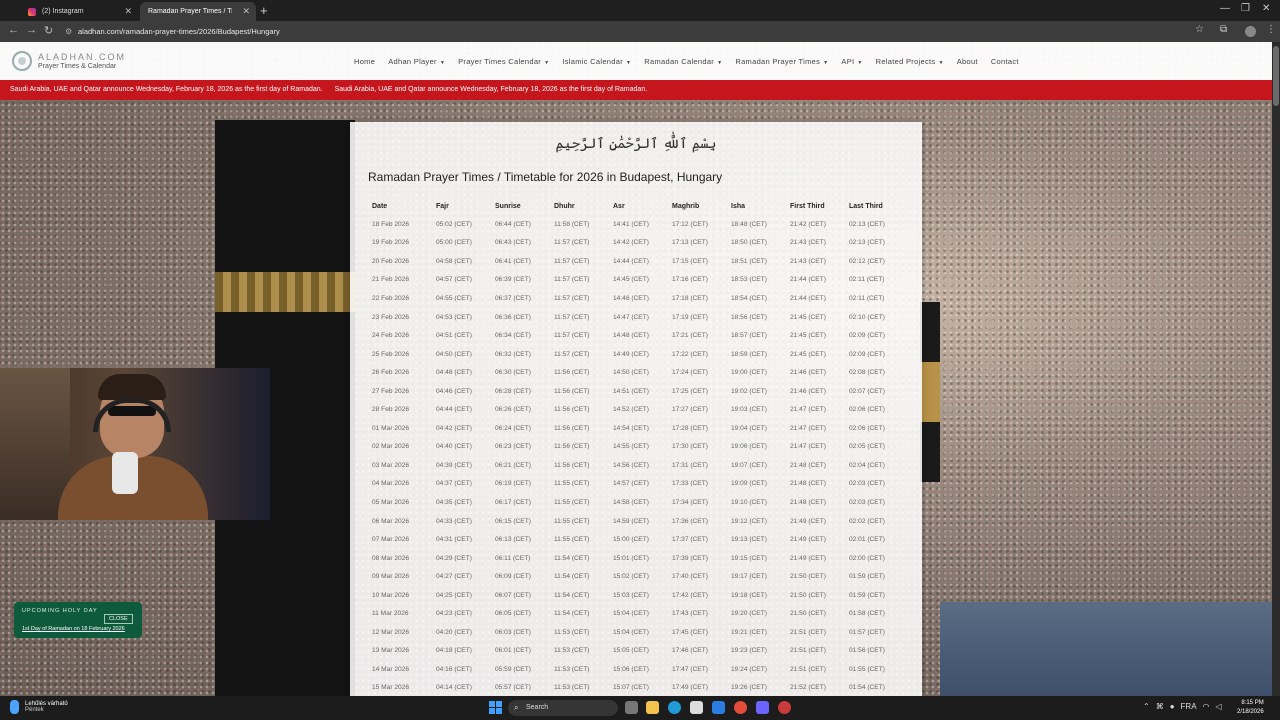 The height and width of the screenshot is (720, 1280). I want to click on table-cell: 18:53 (CET), so click(749, 280).